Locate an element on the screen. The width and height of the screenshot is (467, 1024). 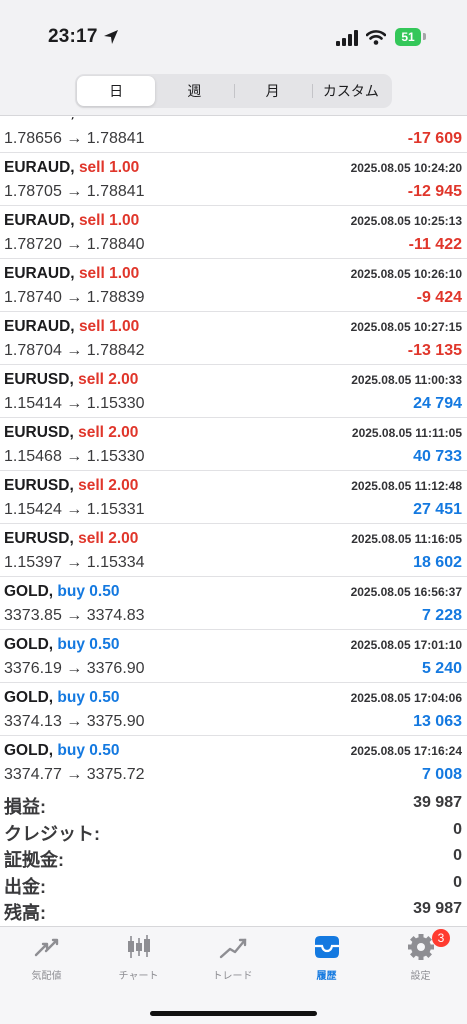
profit-value: 39 987 is located at coordinates (437, 802).